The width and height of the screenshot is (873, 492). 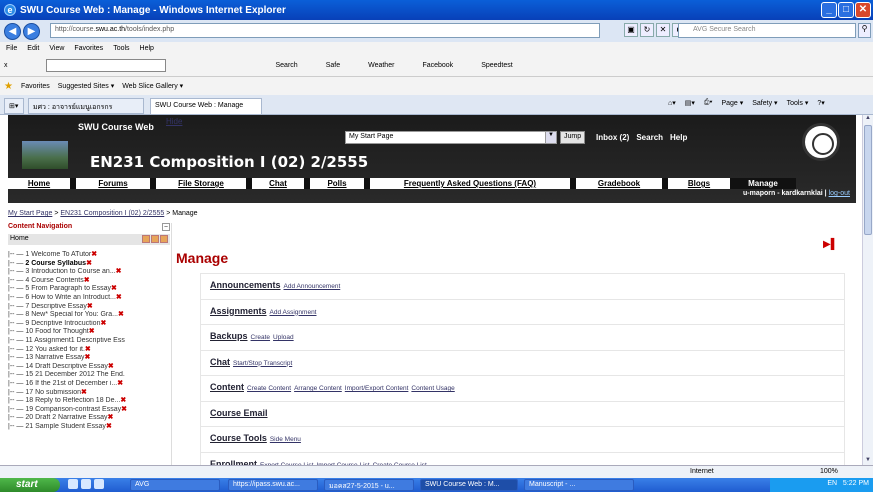 I want to click on manage-sublink: Content Usage, so click(x=432, y=388).